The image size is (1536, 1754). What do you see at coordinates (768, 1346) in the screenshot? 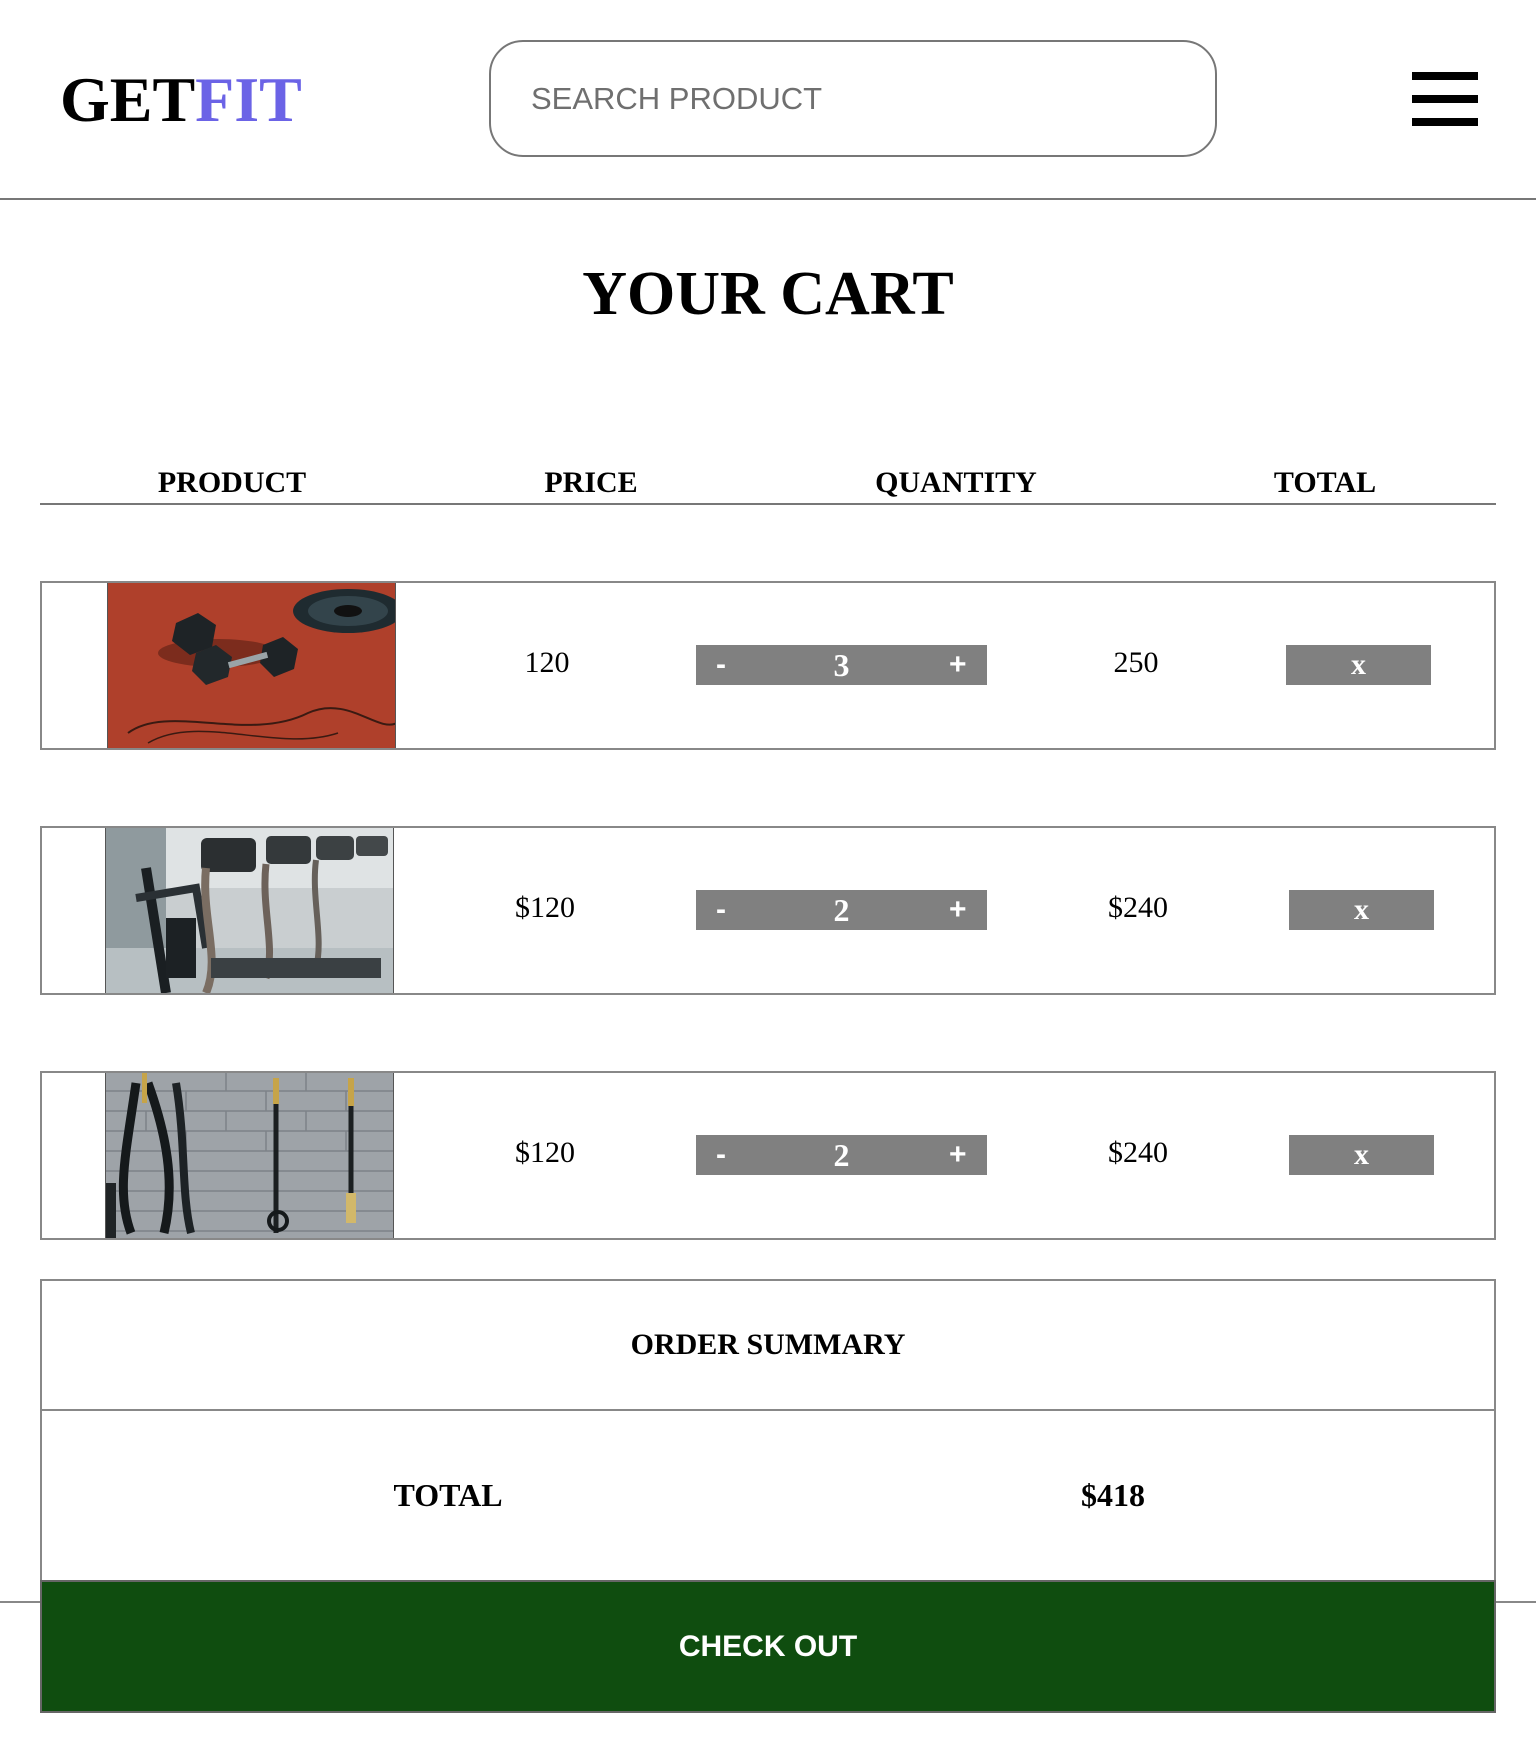
I see `order-summary-title: ORDER SUMMARY` at bounding box center [768, 1346].